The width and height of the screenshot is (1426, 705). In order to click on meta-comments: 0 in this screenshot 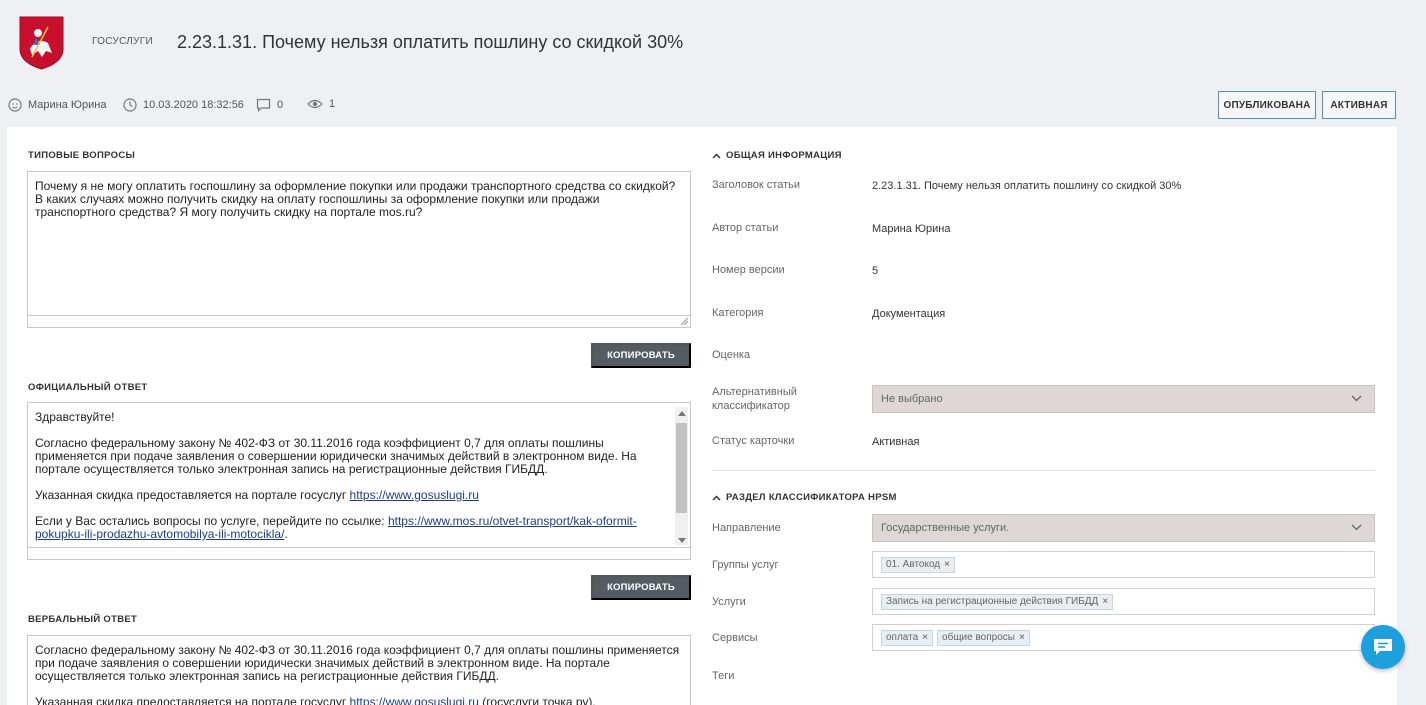, I will do `click(269, 105)`.